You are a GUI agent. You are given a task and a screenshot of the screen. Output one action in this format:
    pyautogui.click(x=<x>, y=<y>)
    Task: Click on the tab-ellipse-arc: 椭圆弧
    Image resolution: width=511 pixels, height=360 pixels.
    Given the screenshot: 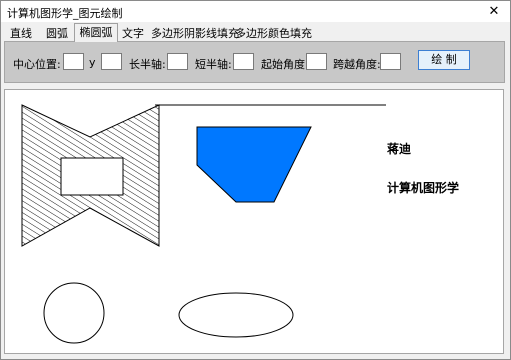 What is the action you would take?
    pyautogui.click(x=96, y=32)
    